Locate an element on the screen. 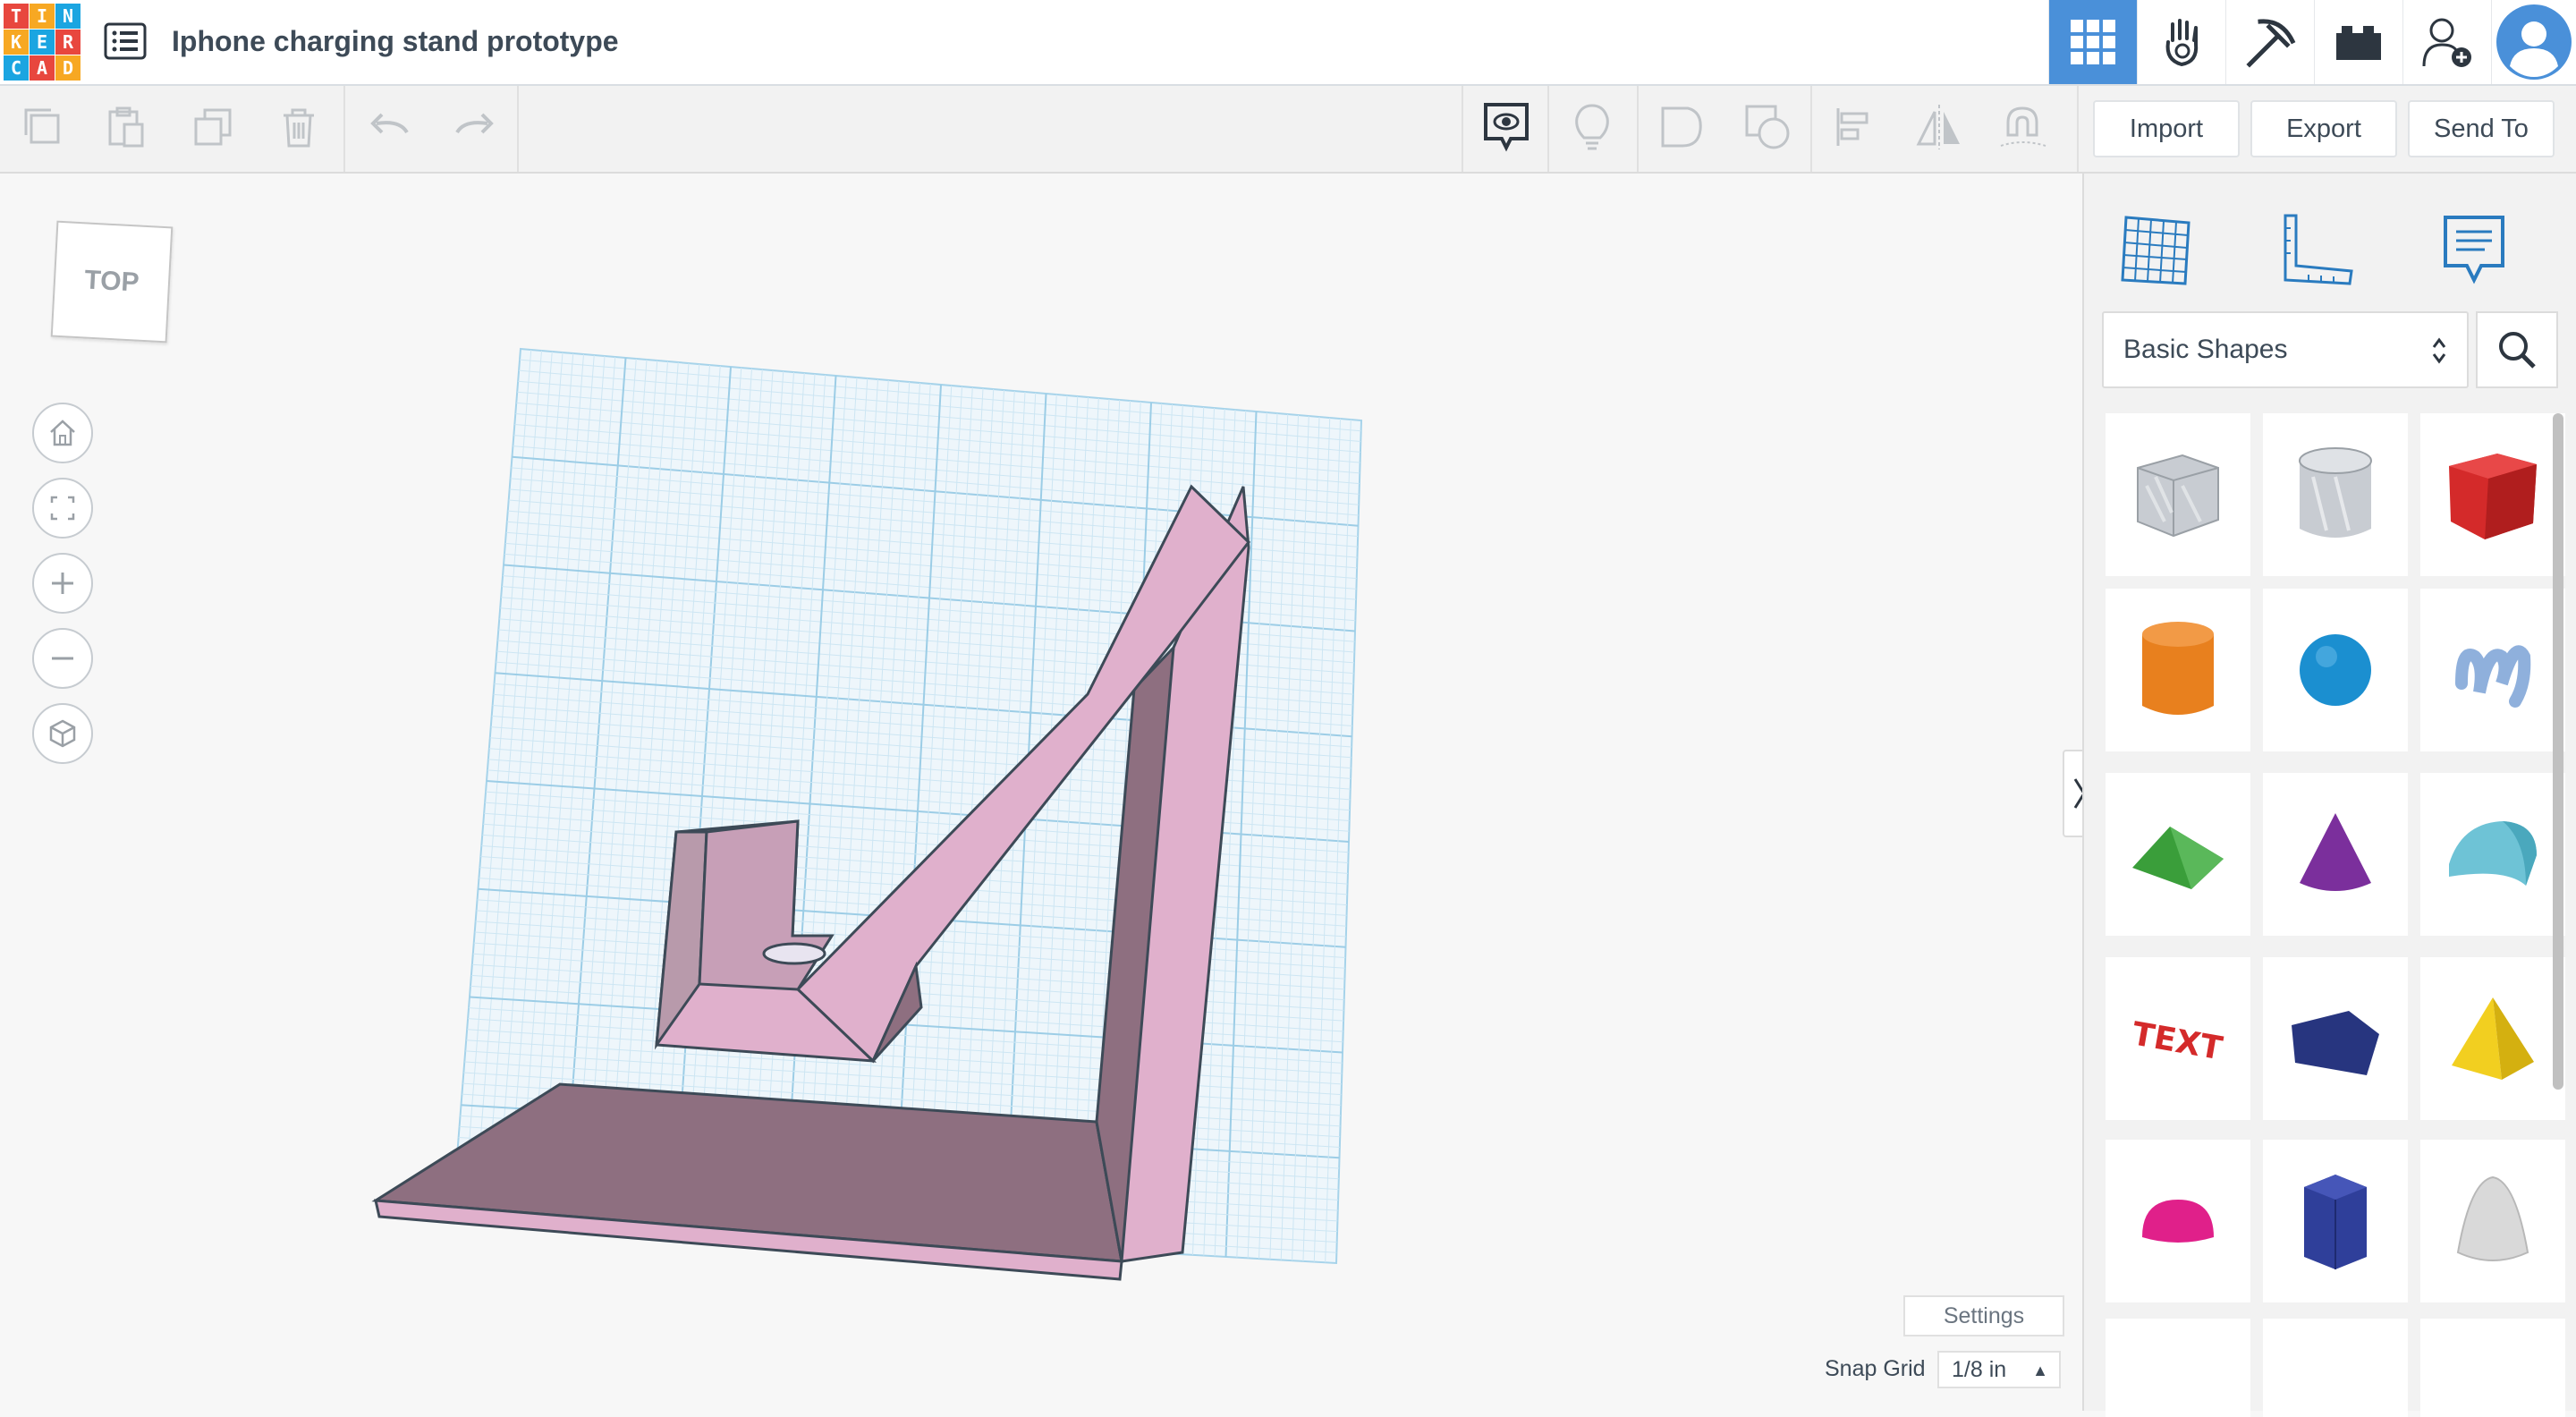  home-view-button is located at coordinates (62, 433).